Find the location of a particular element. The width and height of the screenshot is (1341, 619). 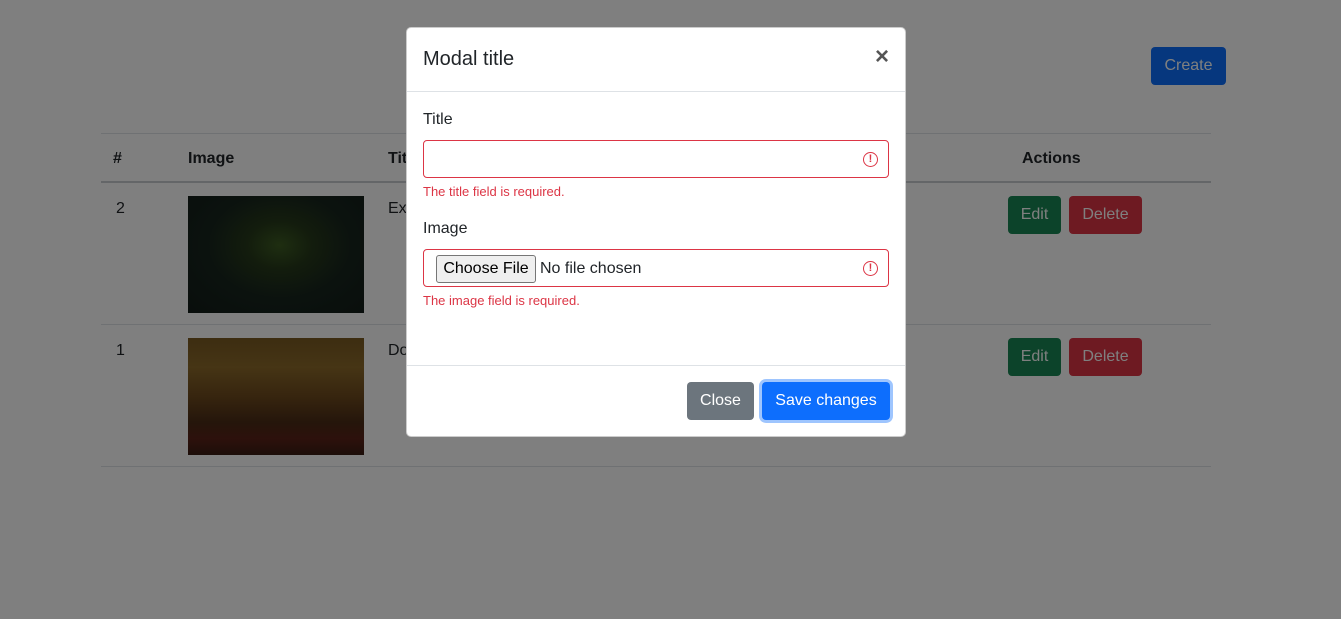

no-file-text: No file chosen is located at coordinates (591, 268).